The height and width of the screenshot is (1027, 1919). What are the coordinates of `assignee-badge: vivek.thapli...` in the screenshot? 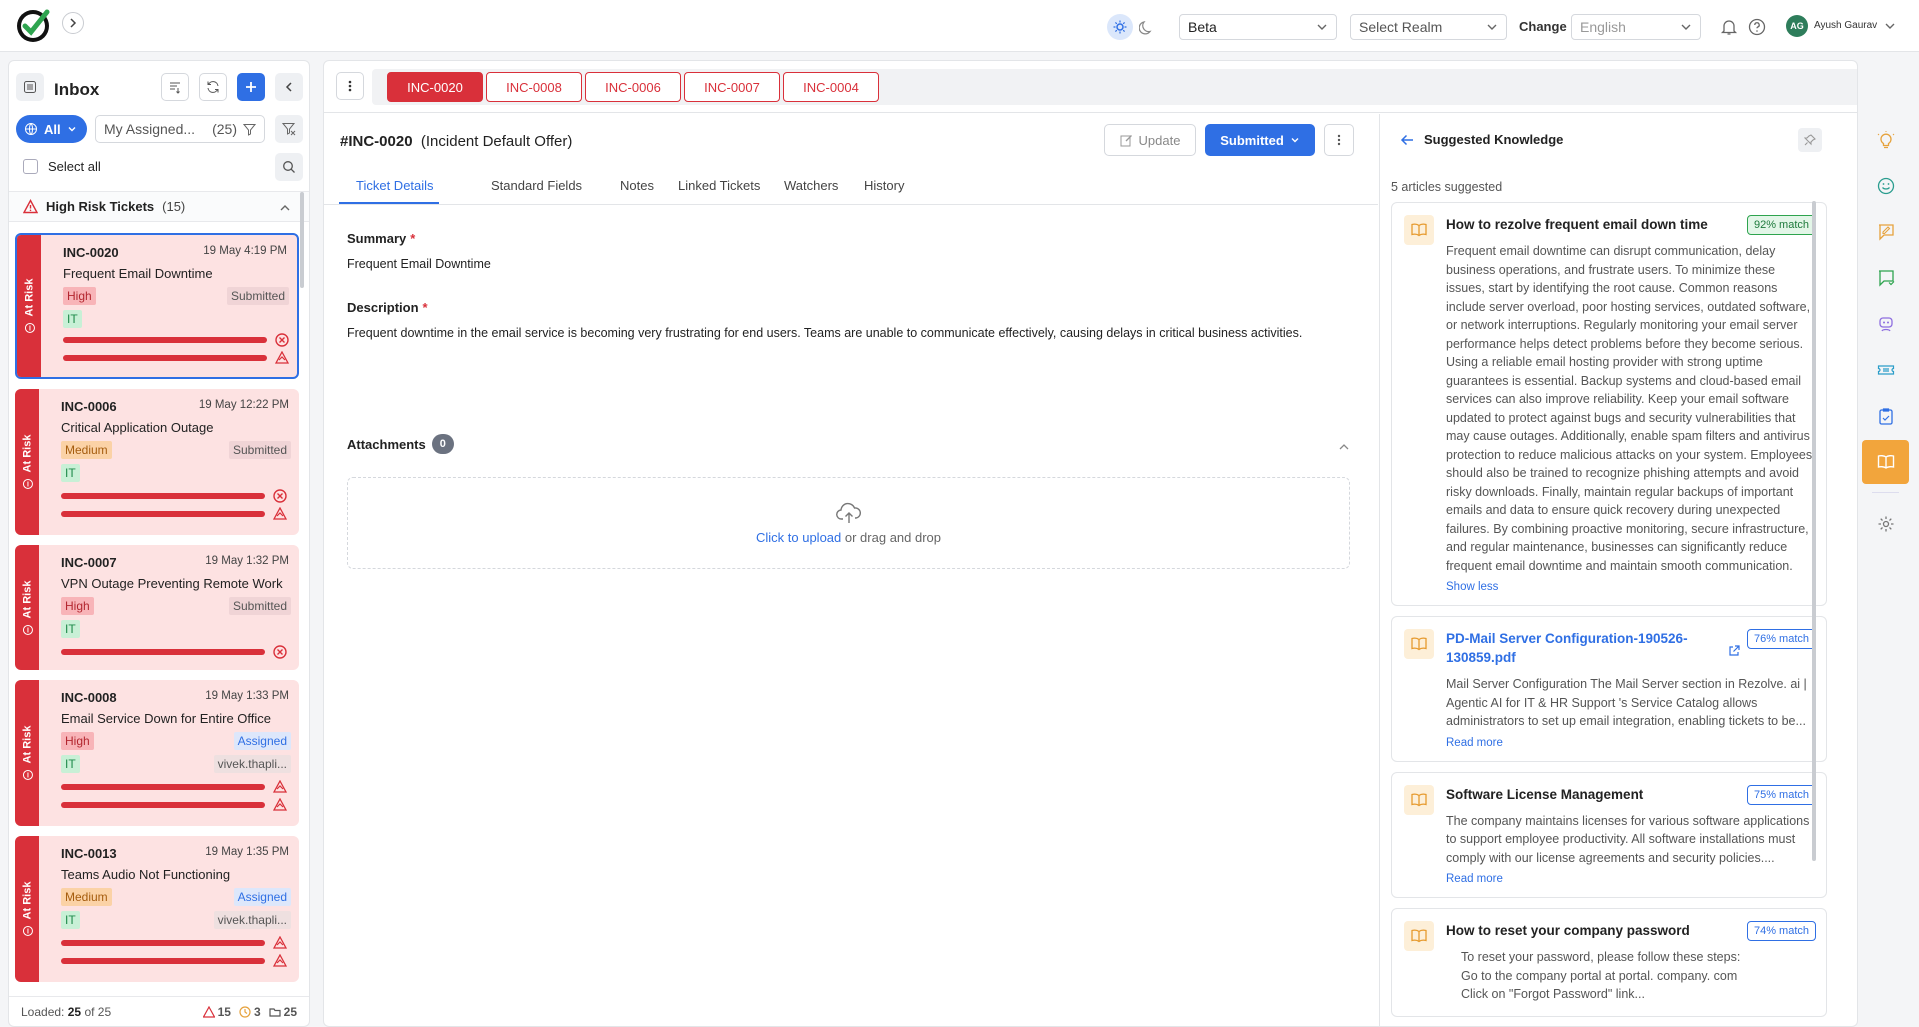 It's located at (252, 764).